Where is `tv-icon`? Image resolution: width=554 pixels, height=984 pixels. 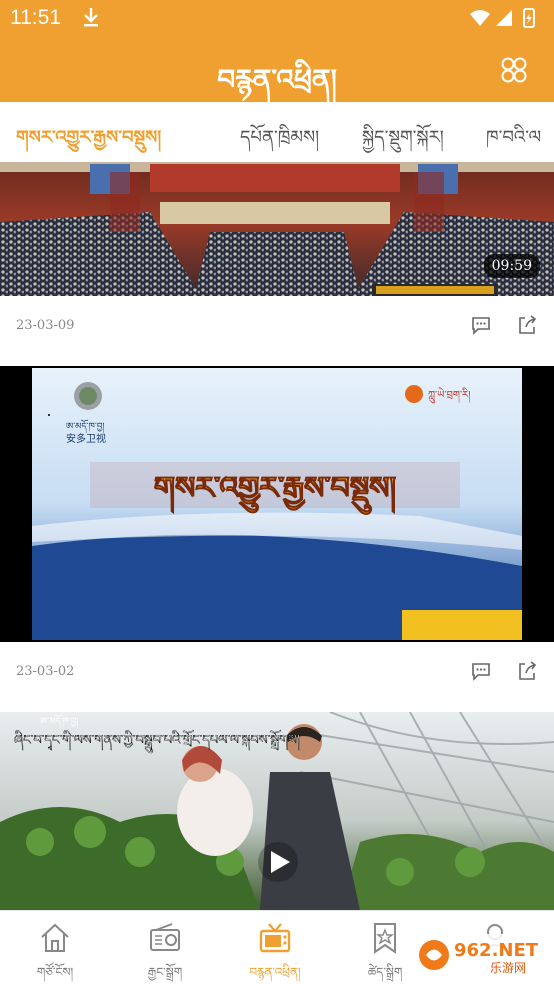 tv-icon is located at coordinates (275, 938).